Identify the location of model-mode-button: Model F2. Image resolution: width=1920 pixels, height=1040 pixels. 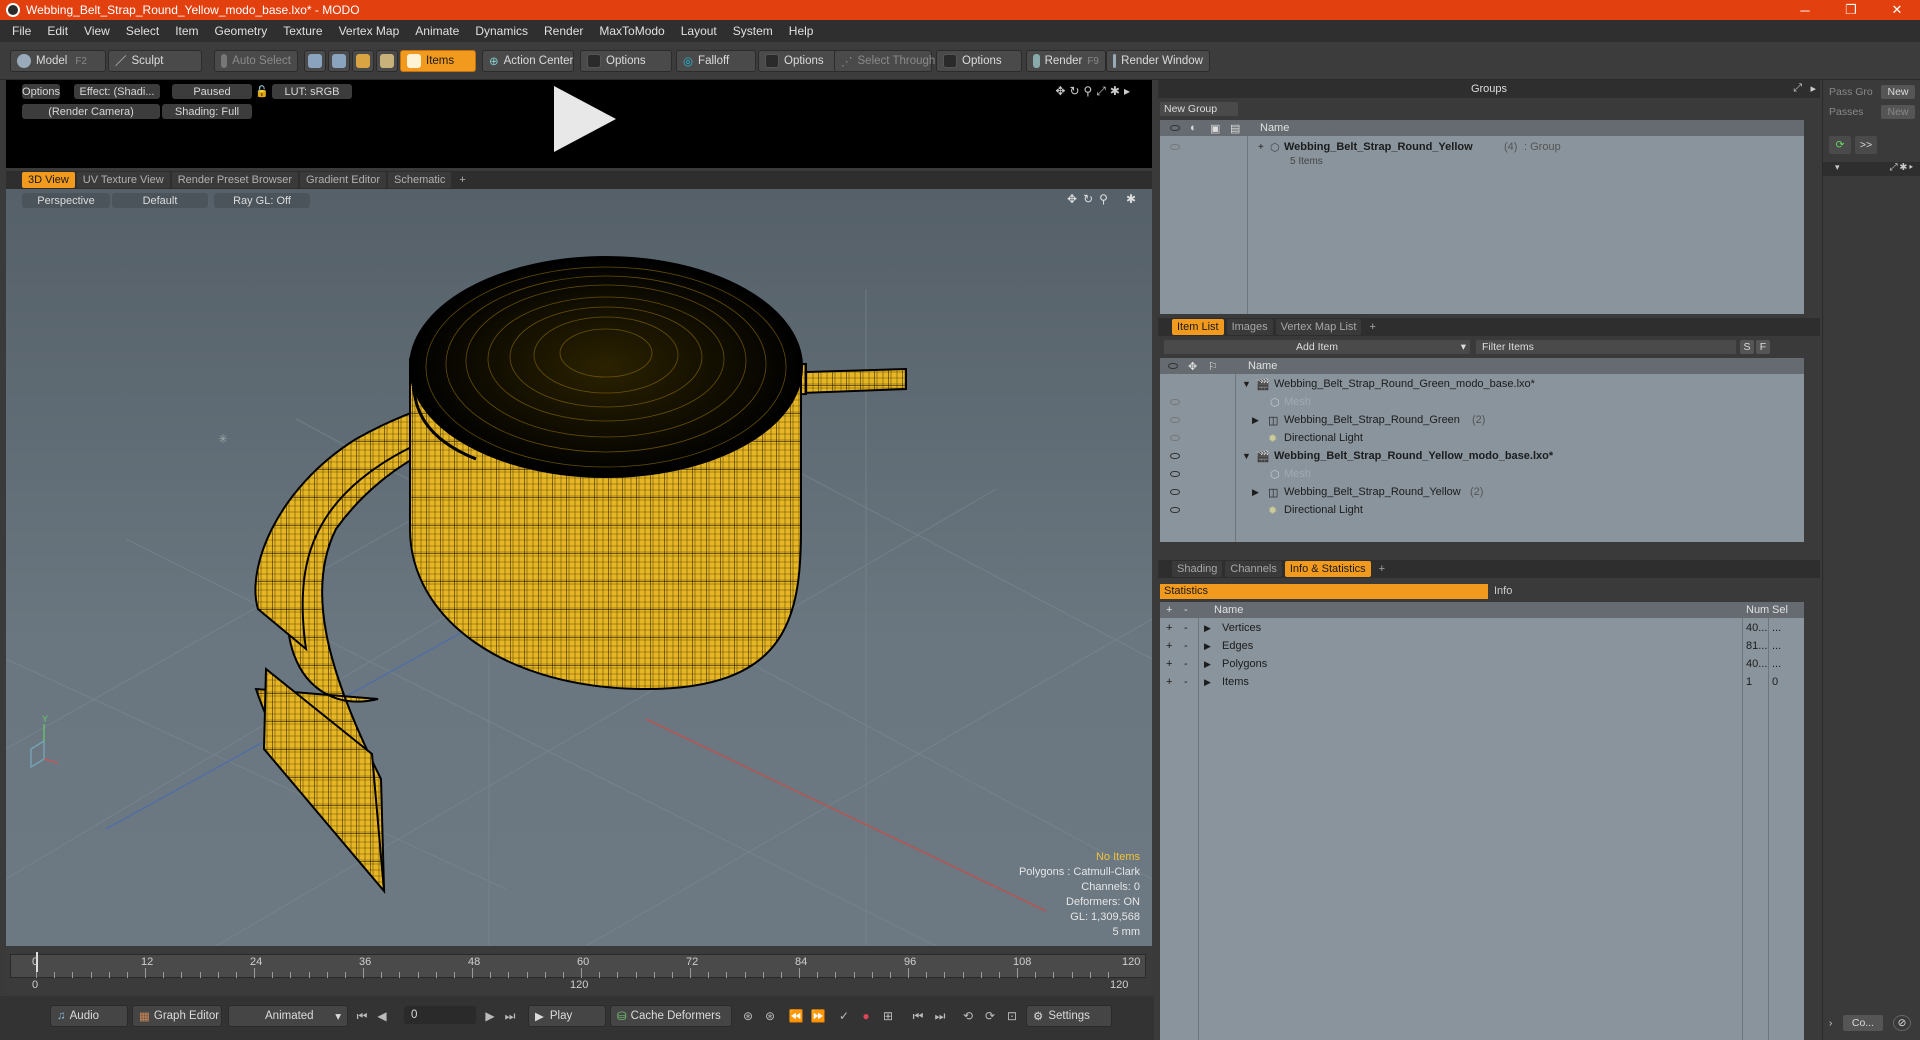
(58, 61).